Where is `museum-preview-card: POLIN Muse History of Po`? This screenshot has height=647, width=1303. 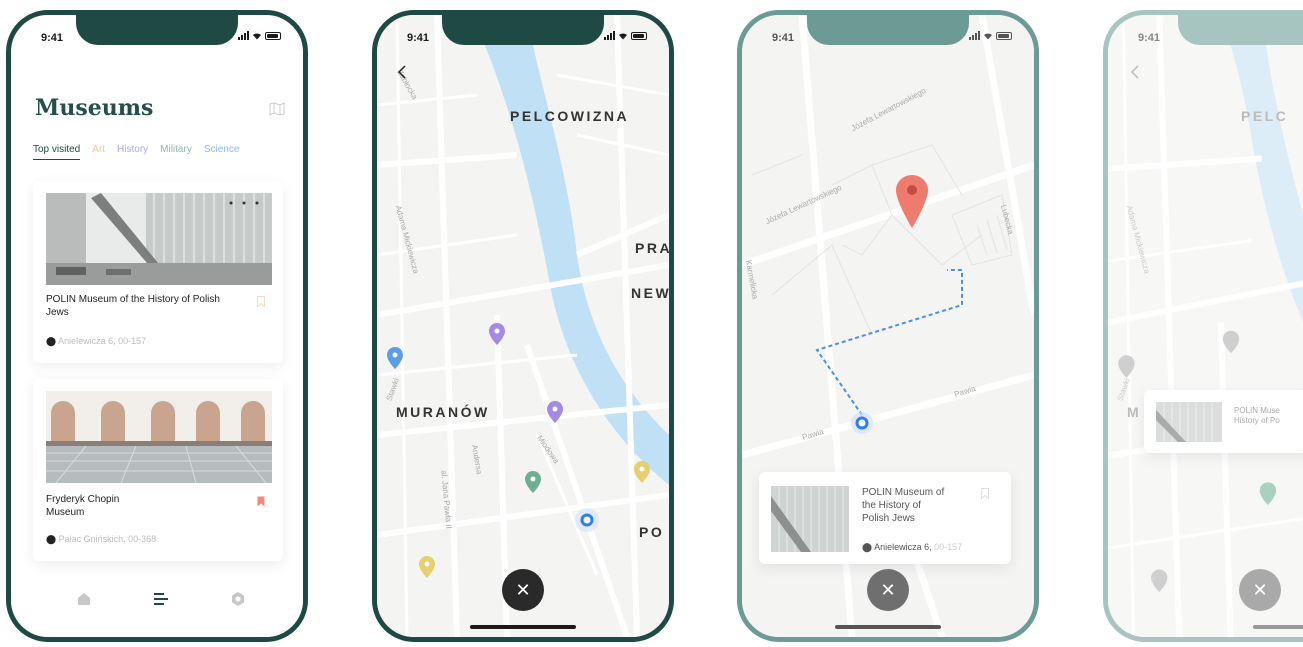 museum-preview-card: POLIN Muse History of Po is located at coordinates (1223, 421).